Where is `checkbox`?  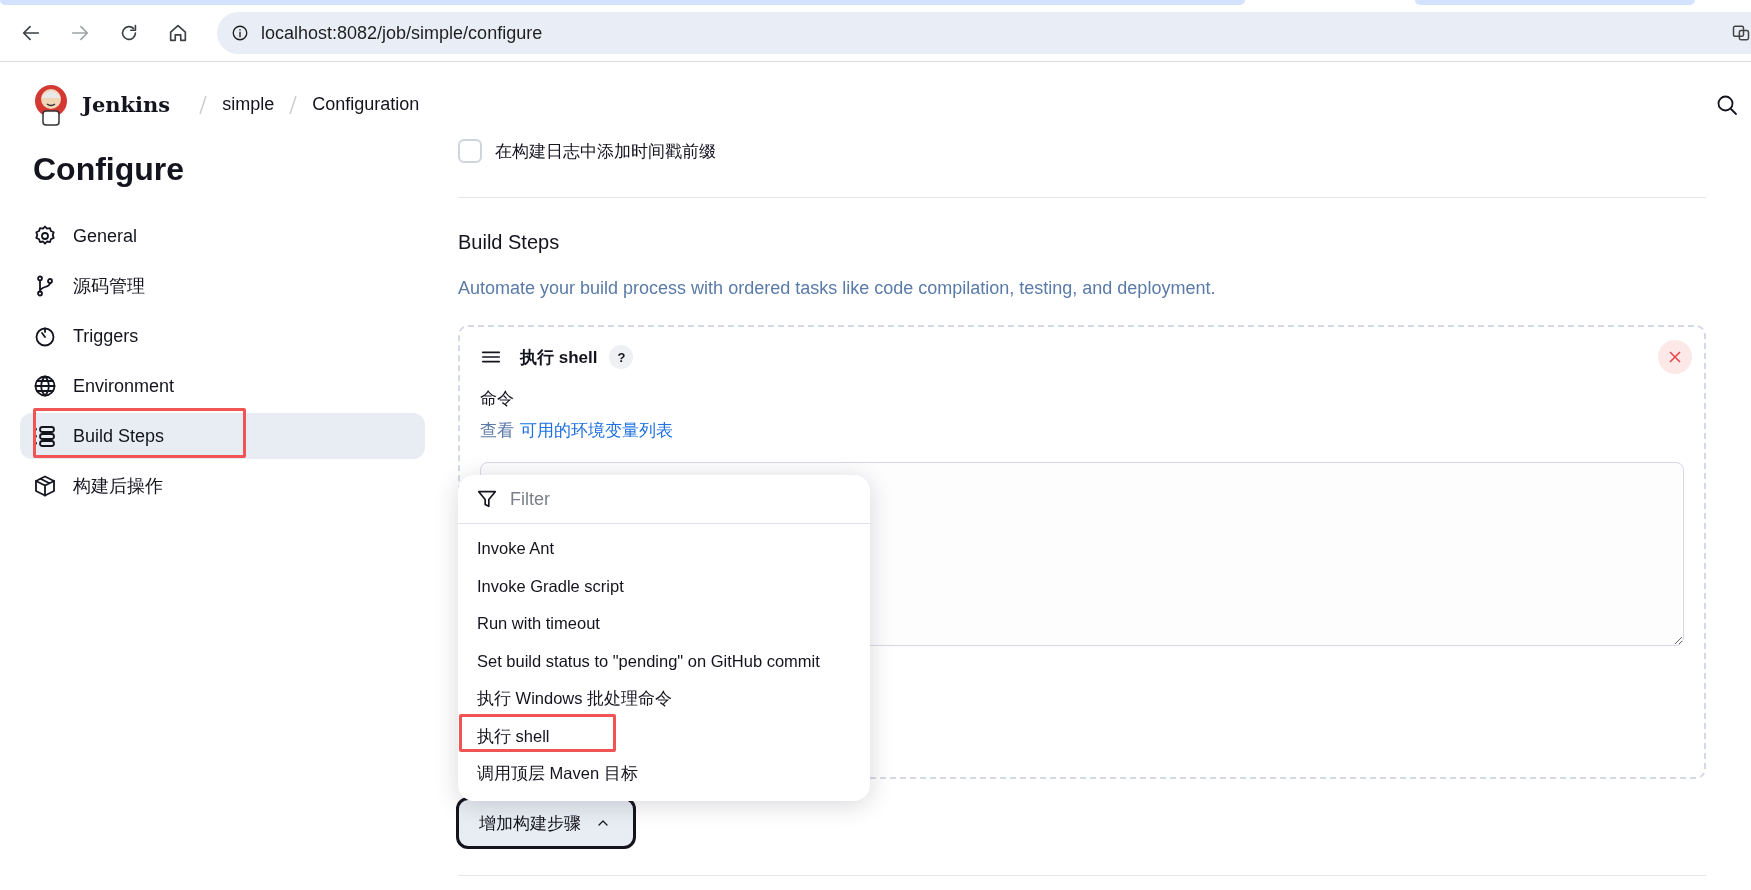
checkbox is located at coordinates (470, 151).